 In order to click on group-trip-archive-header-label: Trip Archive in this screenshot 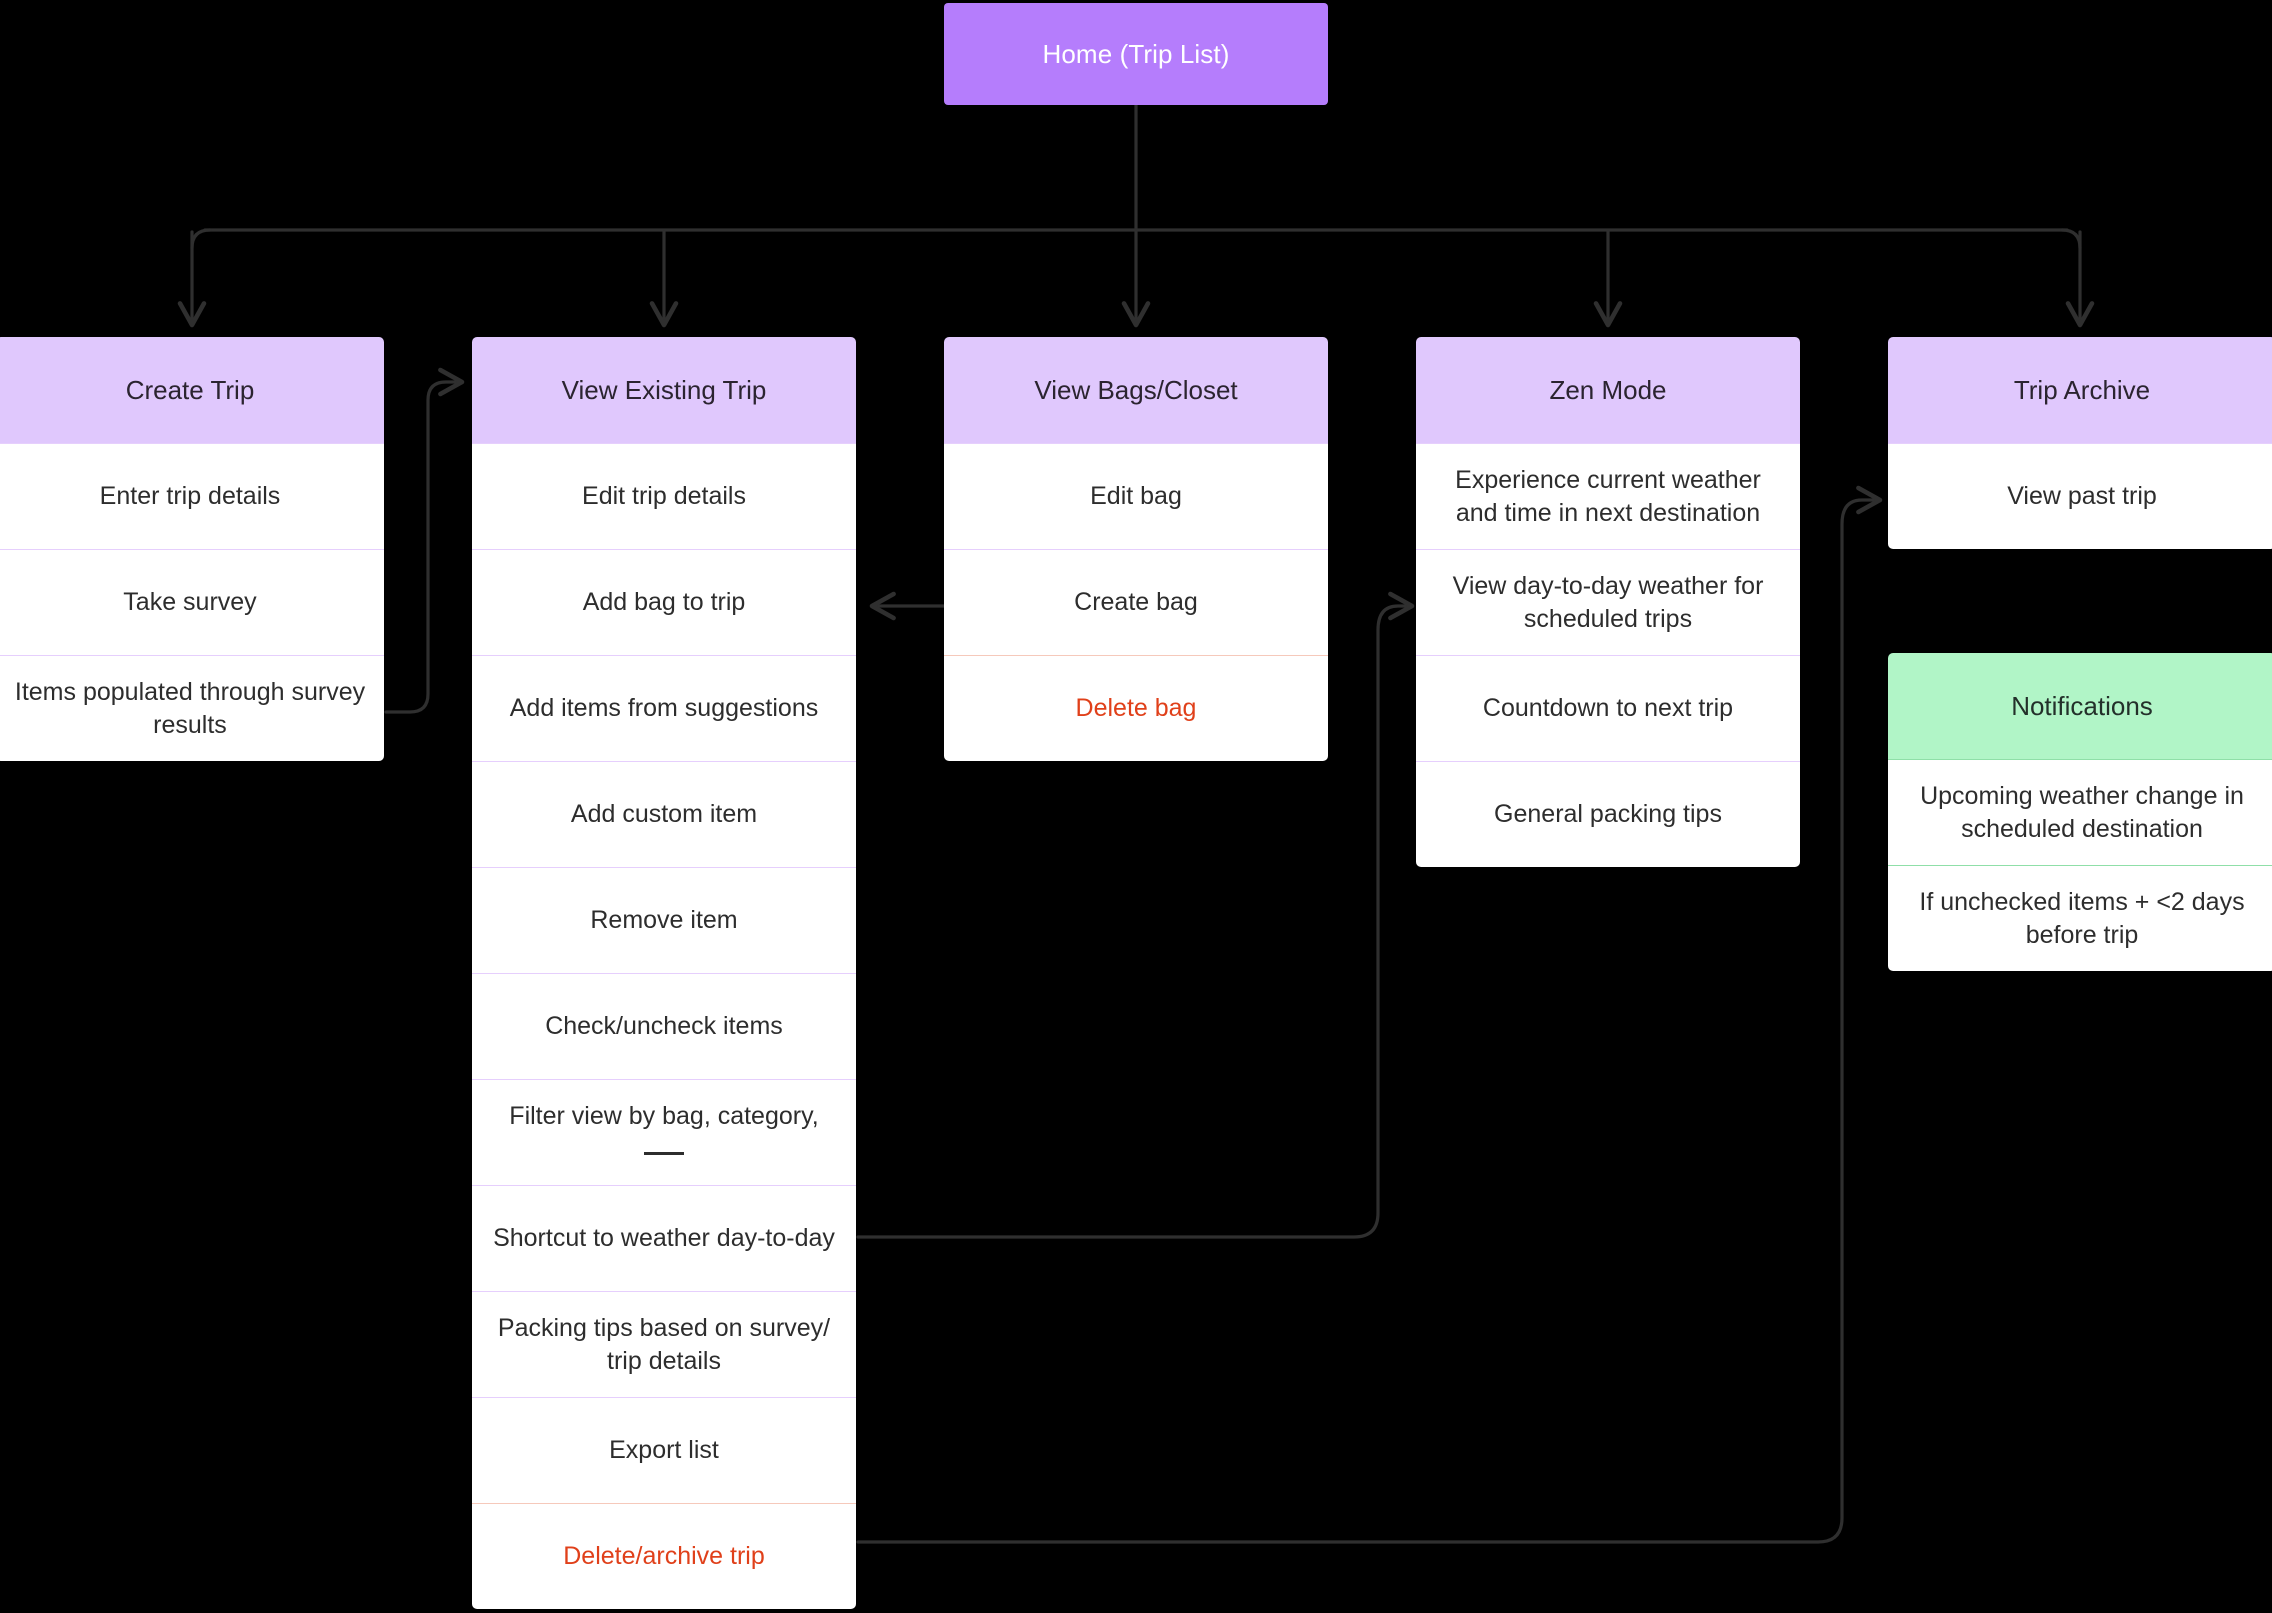, I will do `click(2082, 389)`.